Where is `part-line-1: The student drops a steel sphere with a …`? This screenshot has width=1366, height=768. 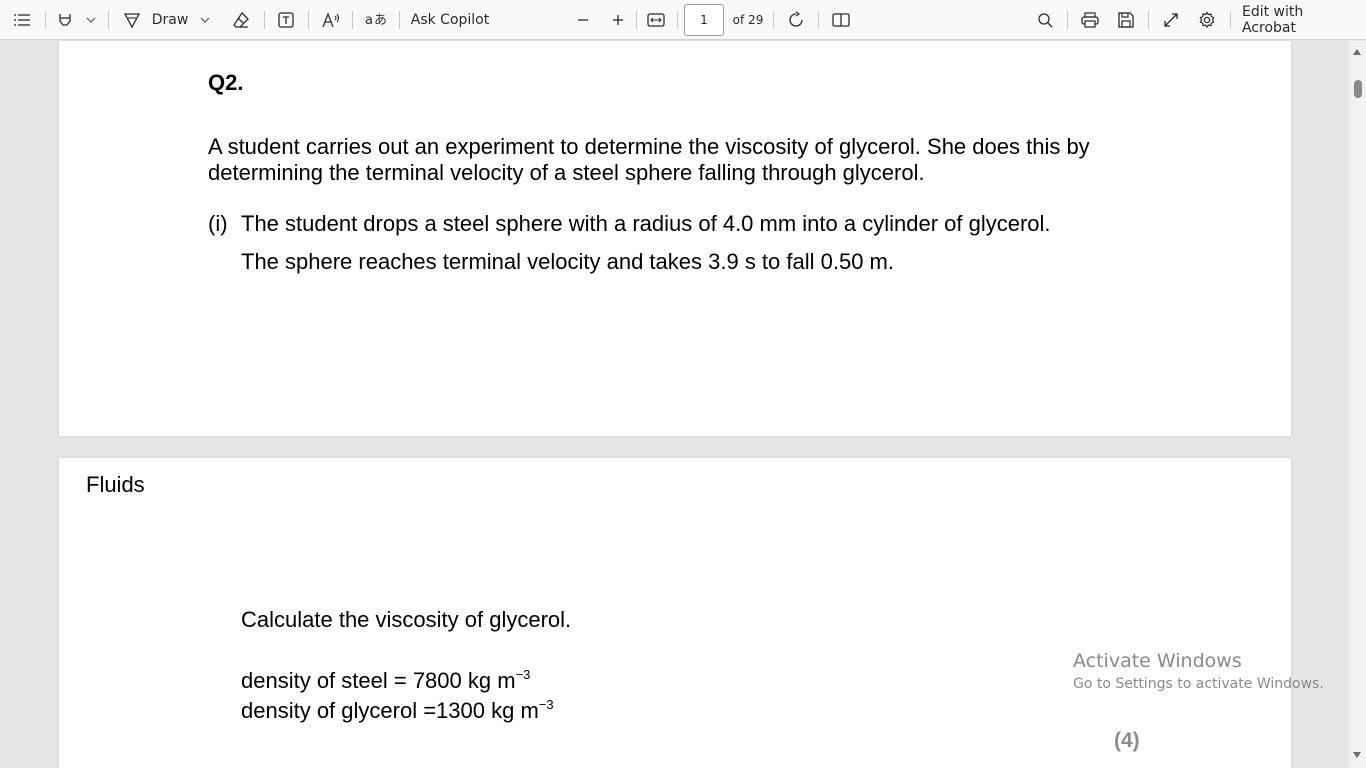 part-line-1: The student drops a steel sphere with a … is located at coordinates (646, 223).